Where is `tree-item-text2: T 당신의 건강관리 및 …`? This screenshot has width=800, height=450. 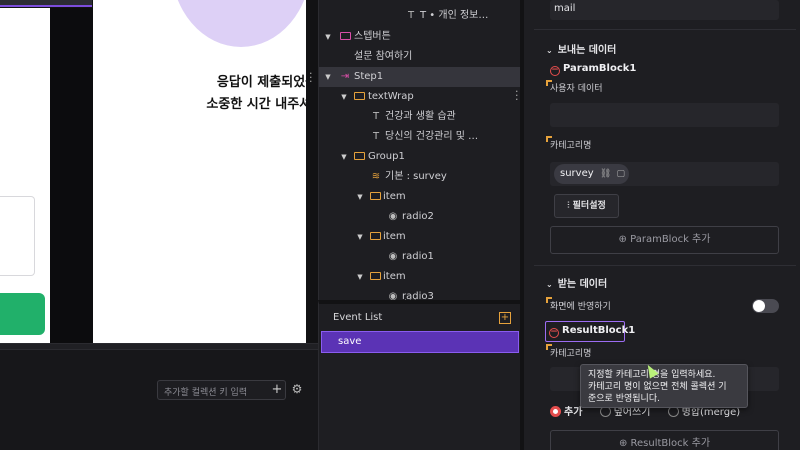 tree-item-text2: T 당신의 건강관리 및 … is located at coordinates (419, 137).